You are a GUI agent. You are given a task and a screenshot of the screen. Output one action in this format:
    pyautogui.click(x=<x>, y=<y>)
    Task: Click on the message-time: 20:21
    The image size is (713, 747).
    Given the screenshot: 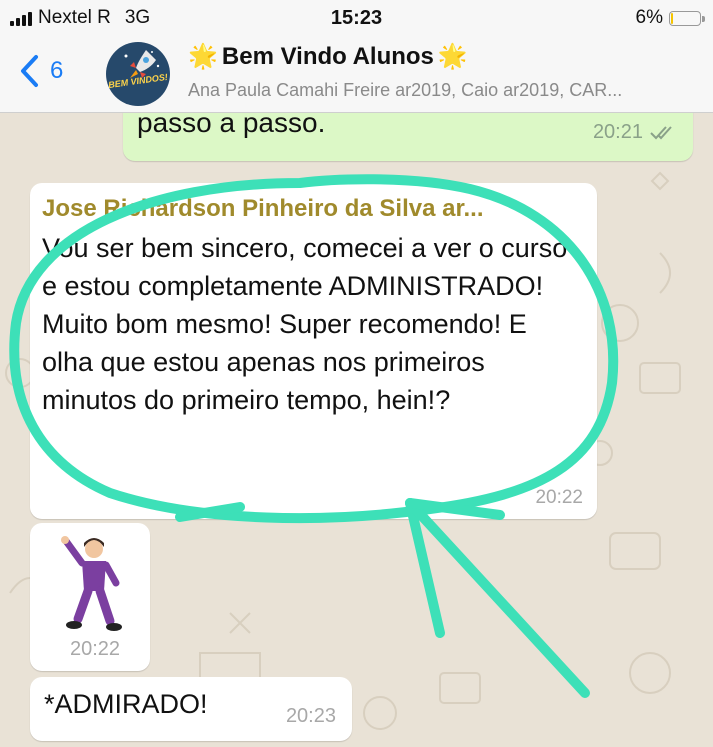 What is the action you would take?
    pyautogui.click(x=617, y=132)
    